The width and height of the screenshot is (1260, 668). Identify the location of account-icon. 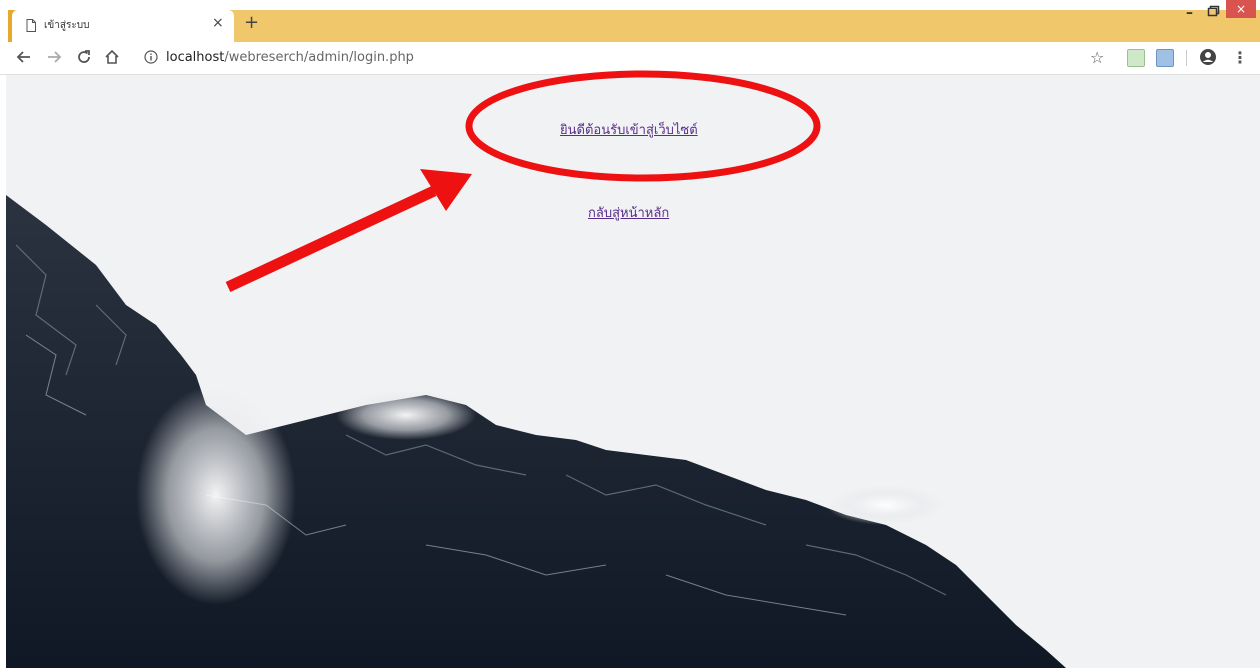
(1208, 57).